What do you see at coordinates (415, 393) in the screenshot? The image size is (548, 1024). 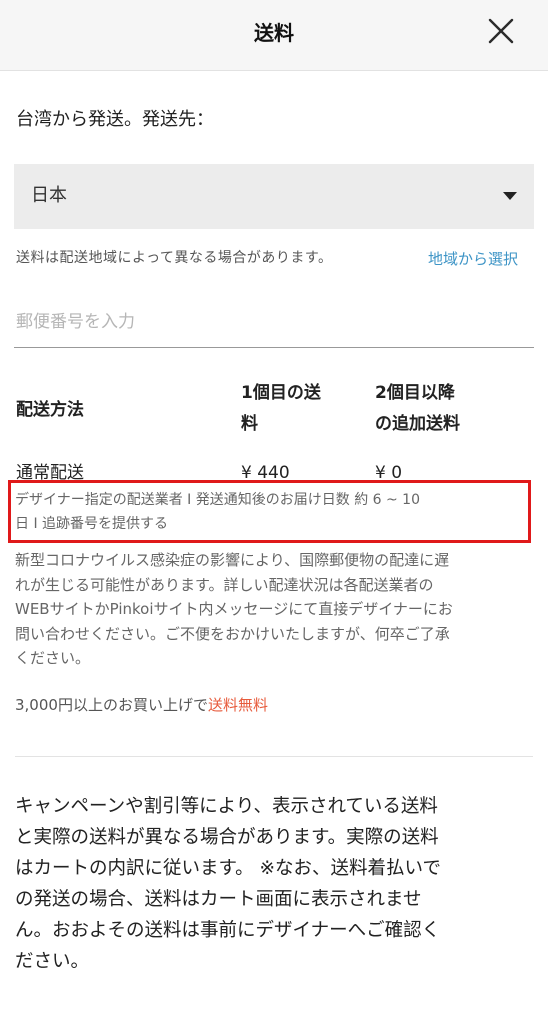 I see `header-additional-fee-line1: 2個目以降` at bounding box center [415, 393].